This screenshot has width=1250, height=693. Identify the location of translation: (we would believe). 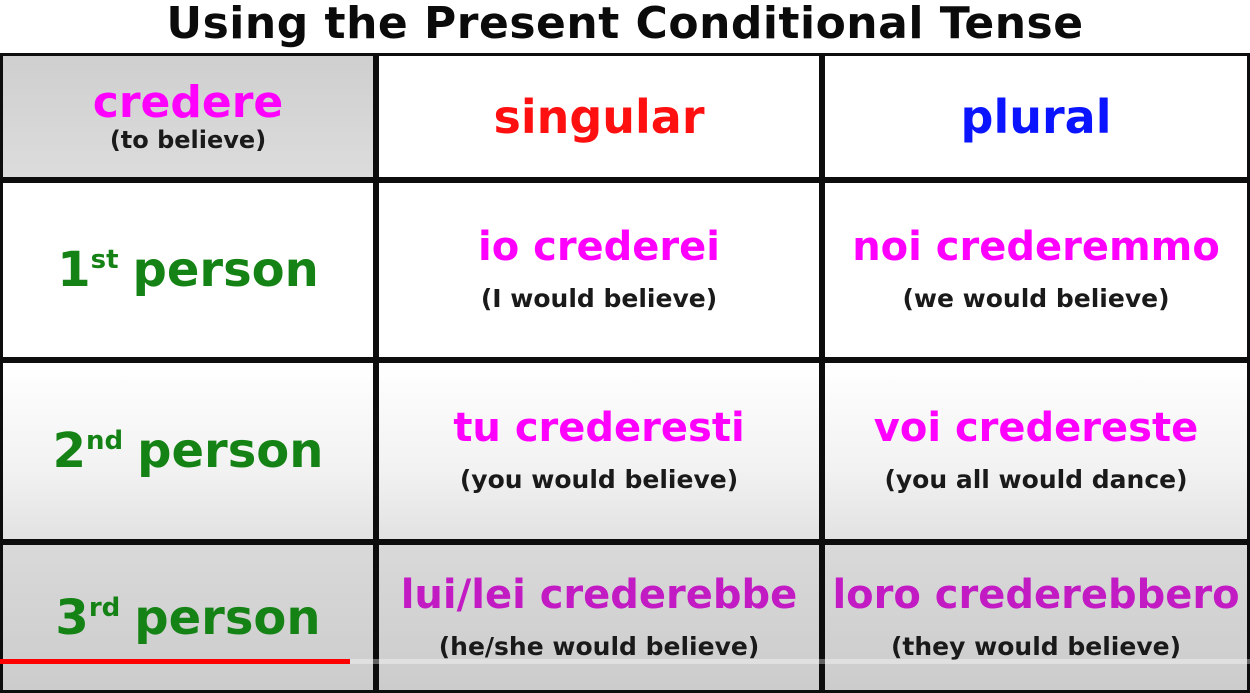
(1036, 298).